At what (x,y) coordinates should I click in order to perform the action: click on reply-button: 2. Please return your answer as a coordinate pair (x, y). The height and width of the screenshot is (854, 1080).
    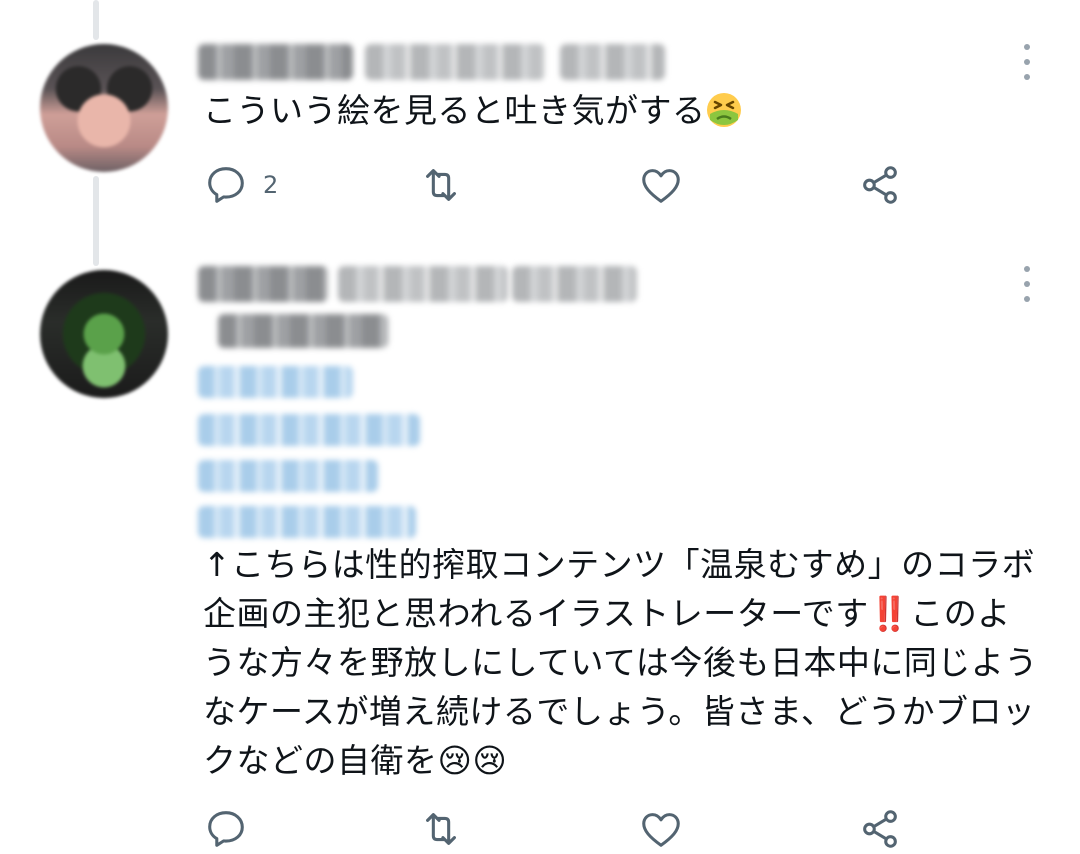
    Looking at the image, I should click on (240, 185).